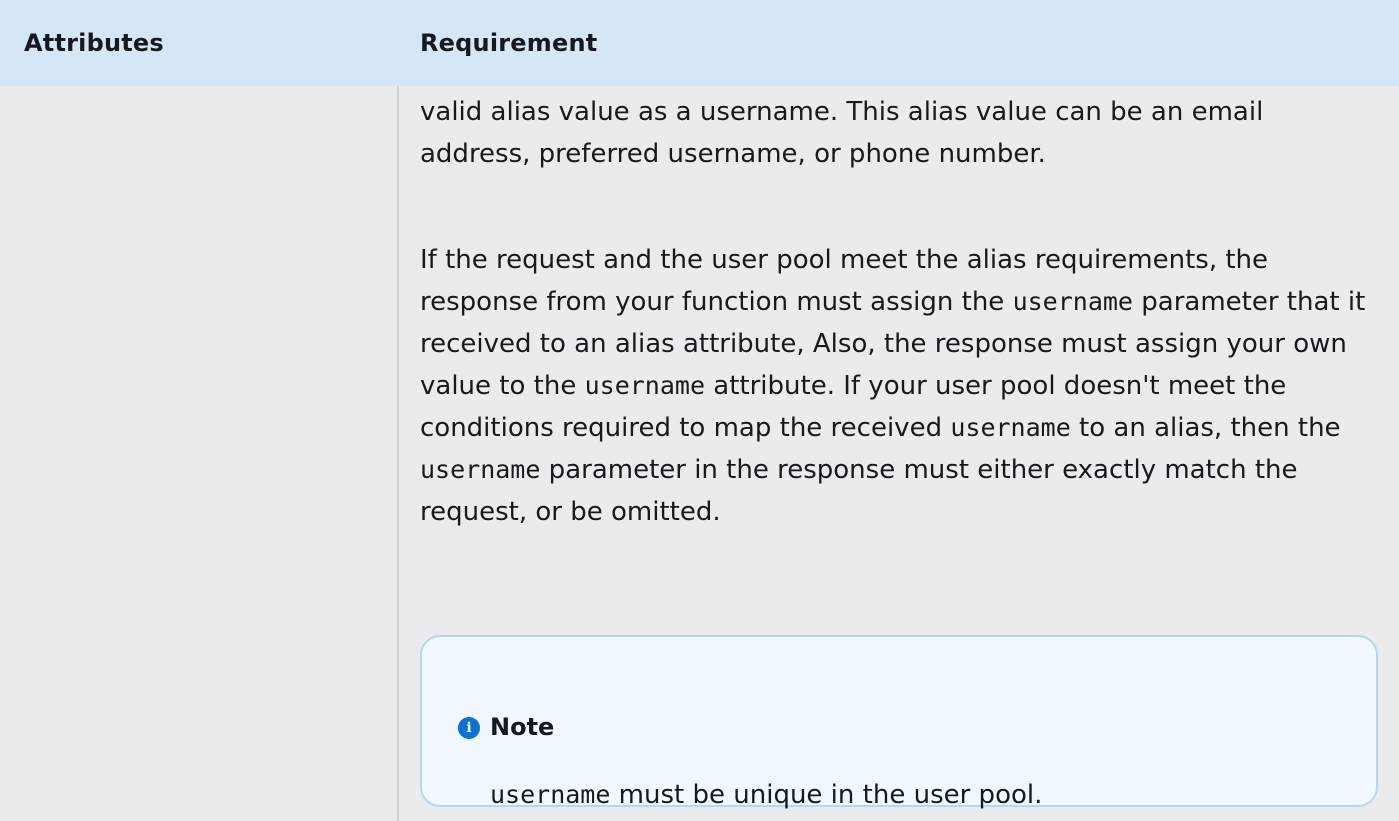  What do you see at coordinates (94, 43) in the screenshot?
I see `header-attributes: Attributes` at bounding box center [94, 43].